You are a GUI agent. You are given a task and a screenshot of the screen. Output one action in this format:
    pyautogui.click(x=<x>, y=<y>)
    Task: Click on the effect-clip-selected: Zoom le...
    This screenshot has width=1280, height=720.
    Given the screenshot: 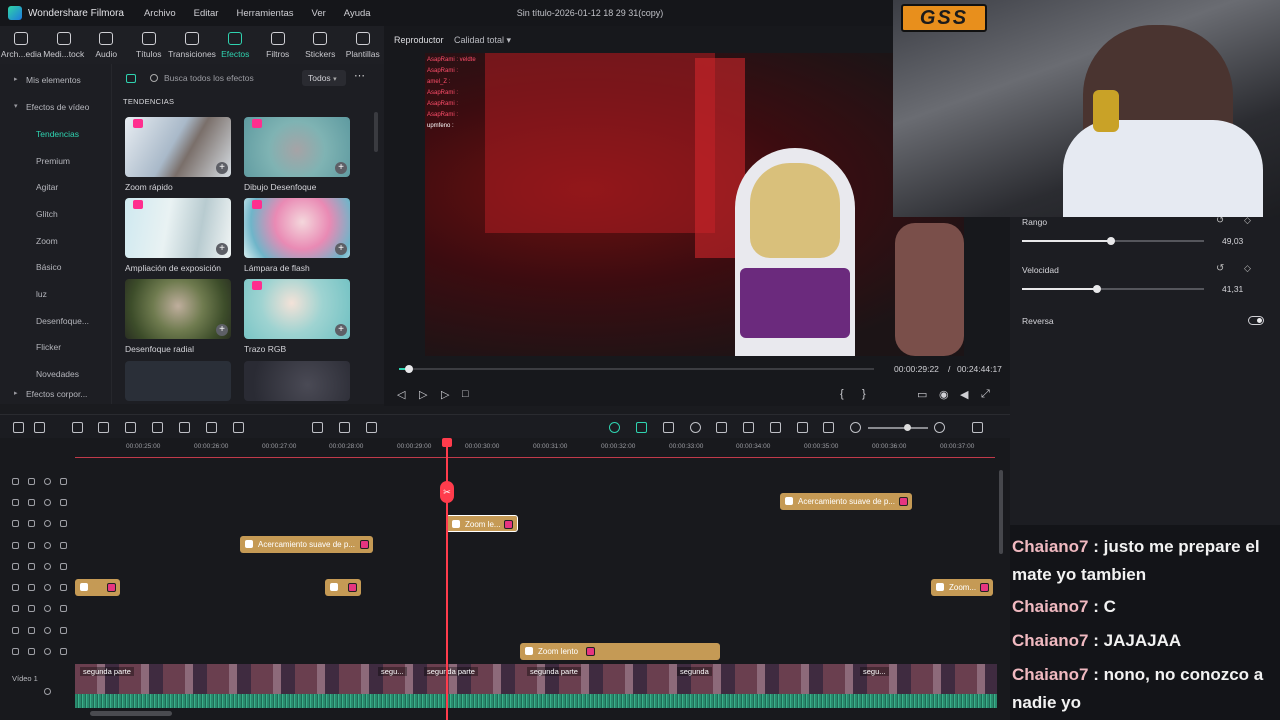 What is the action you would take?
    pyautogui.click(x=482, y=523)
    